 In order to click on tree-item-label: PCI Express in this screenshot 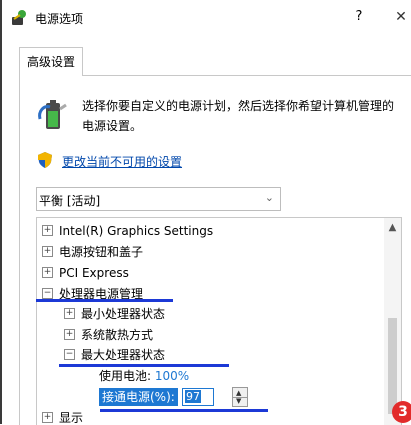, I will do `click(94, 273)`.